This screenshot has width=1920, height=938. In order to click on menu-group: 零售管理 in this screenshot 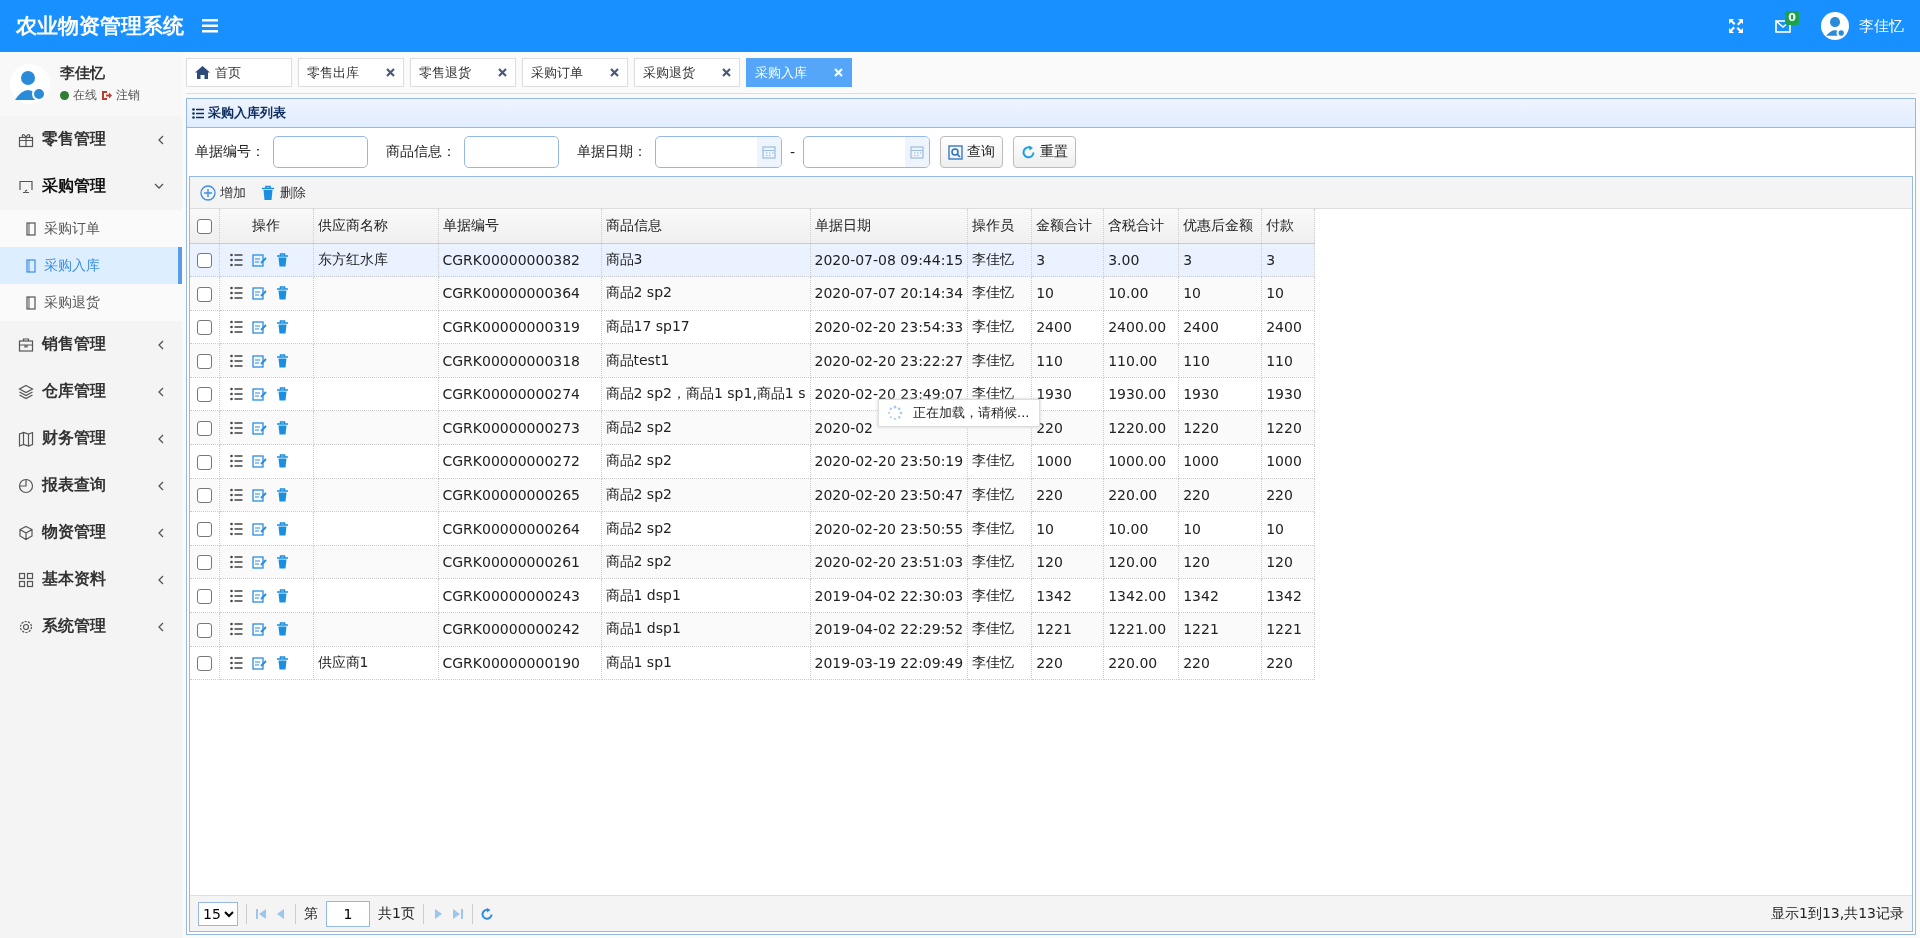, I will do `click(91, 139)`.